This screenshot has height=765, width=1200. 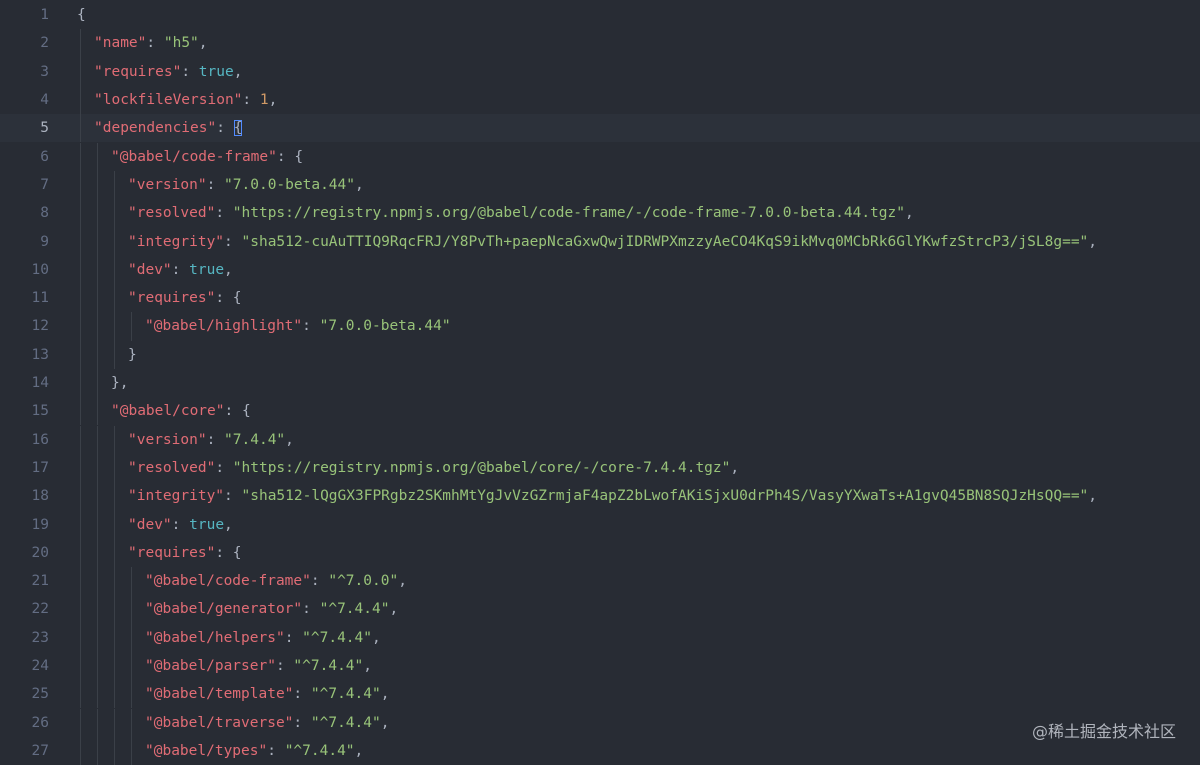 I want to click on code-line: 14},, so click(x=600, y=383).